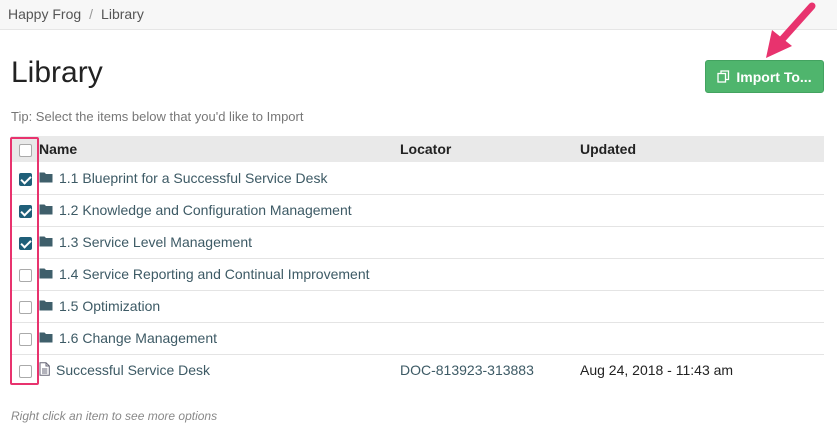 The width and height of the screenshot is (837, 434). Describe the element at coordinates (723, 76) in the screenshot. I see `copy-icon` at that location.